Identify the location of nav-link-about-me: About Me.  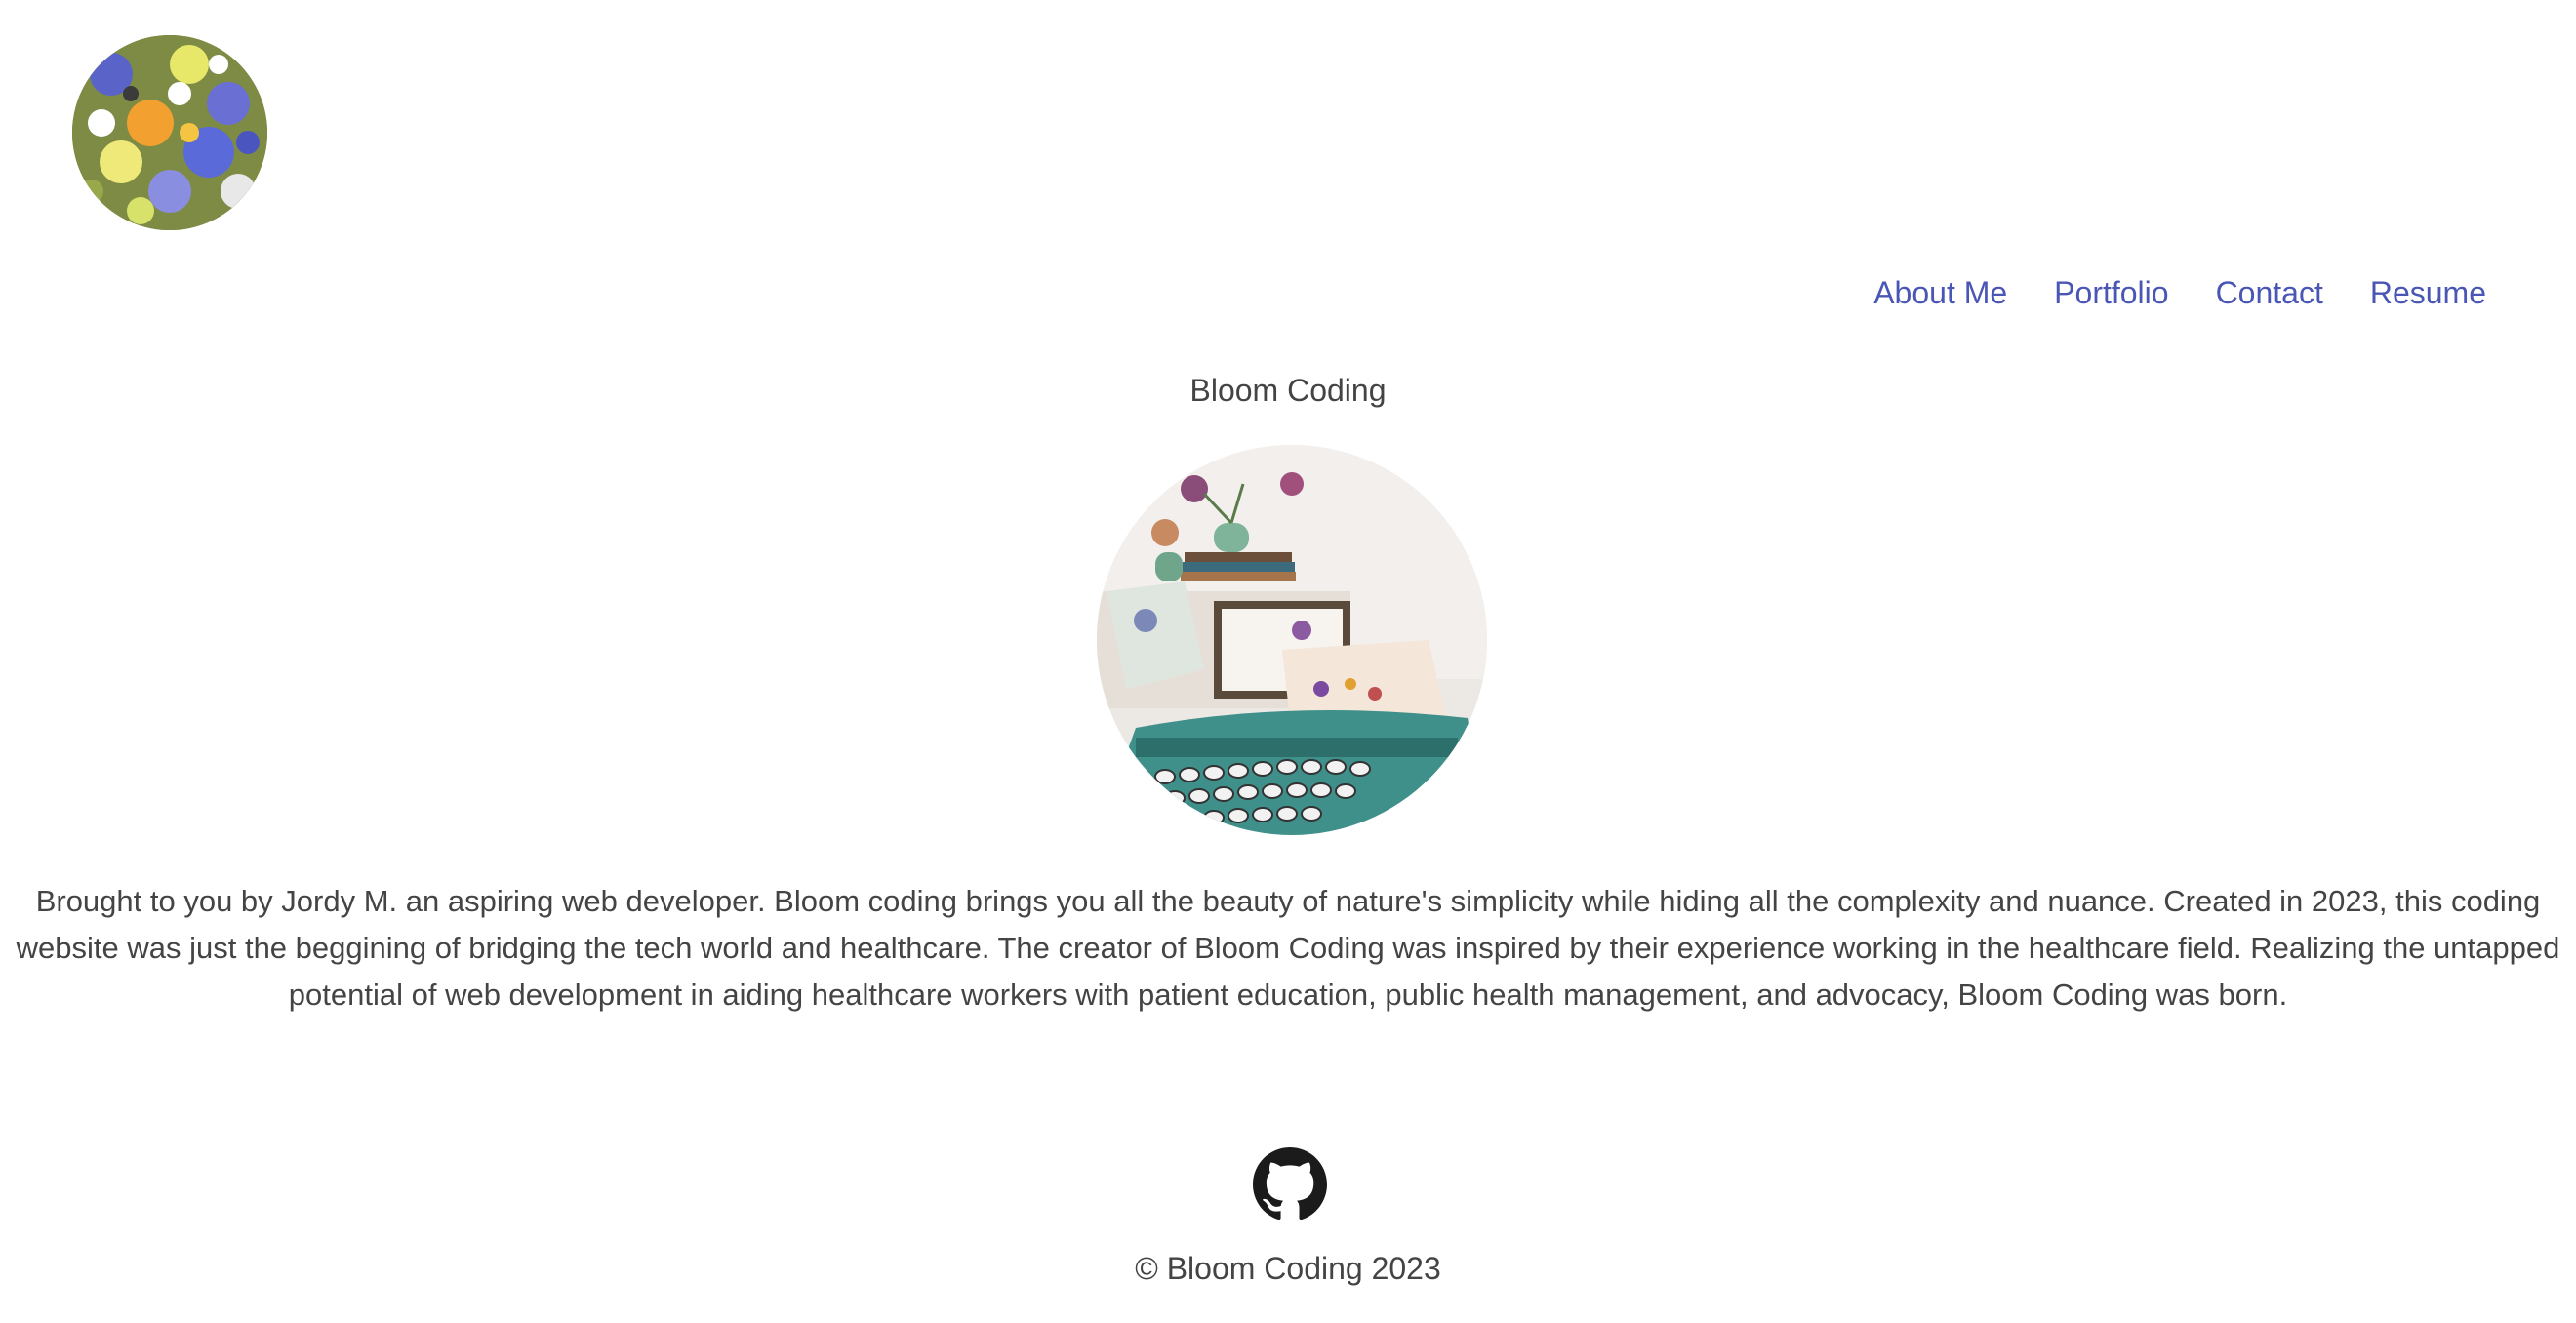
(1940, 293).